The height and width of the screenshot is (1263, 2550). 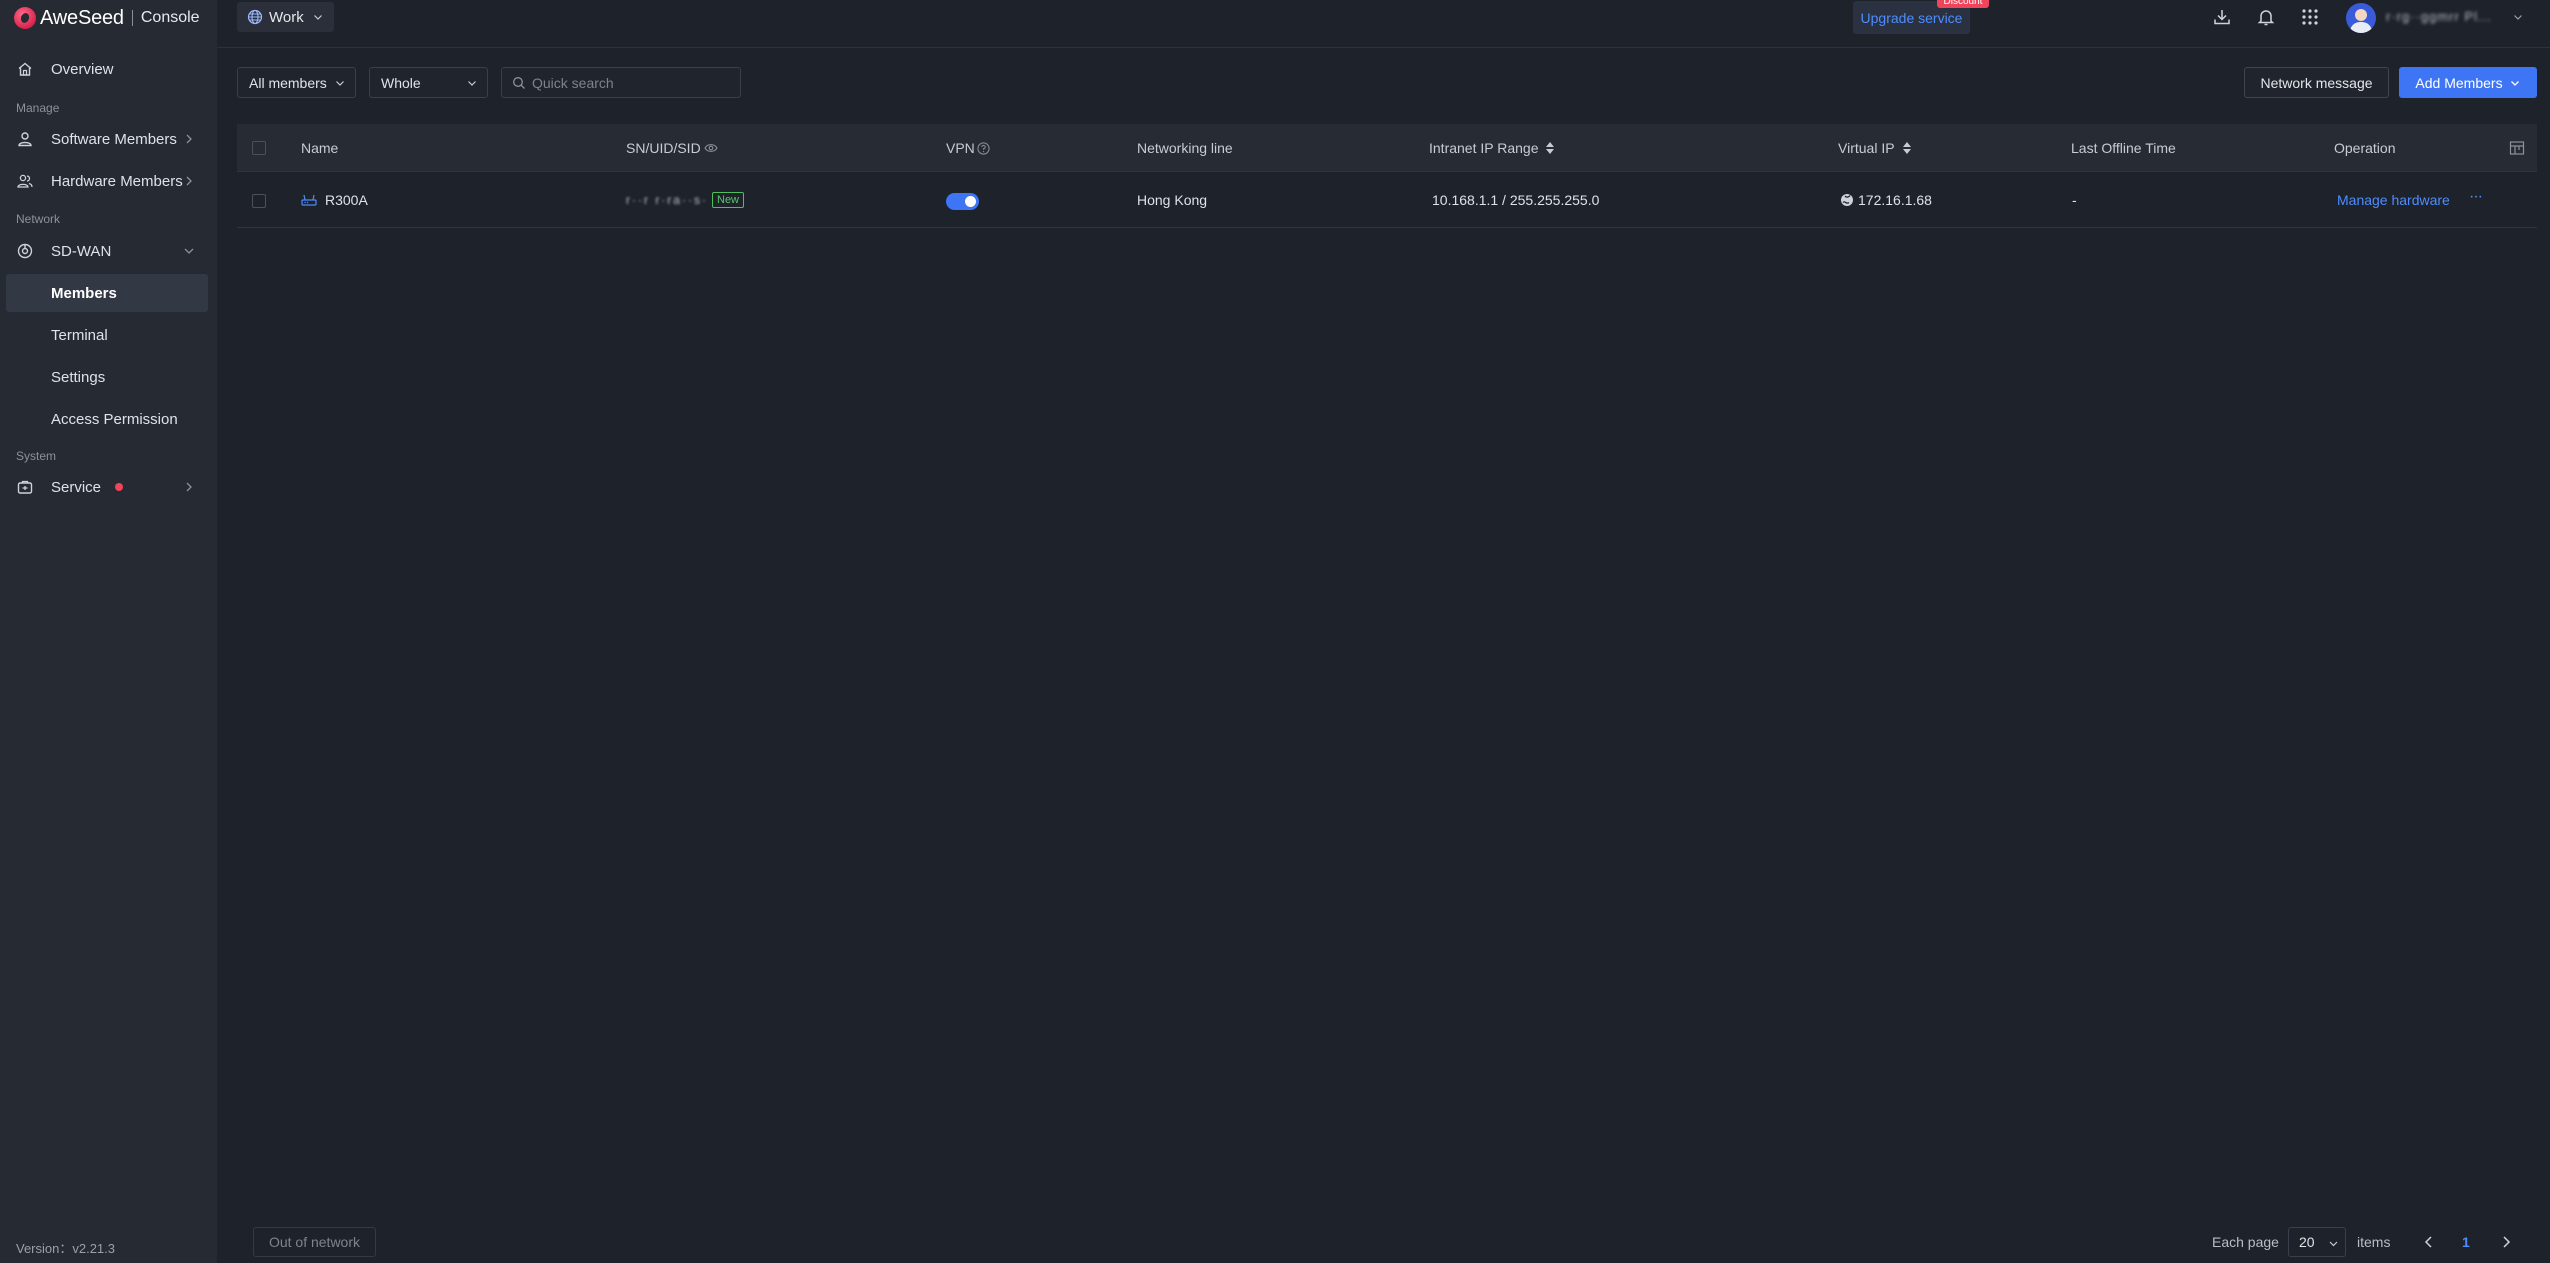 What do you see at coordinates (114, 419) in the screenshot?
I see `sidebar-item-label: Access Permission` at bounding box center [114, 419].